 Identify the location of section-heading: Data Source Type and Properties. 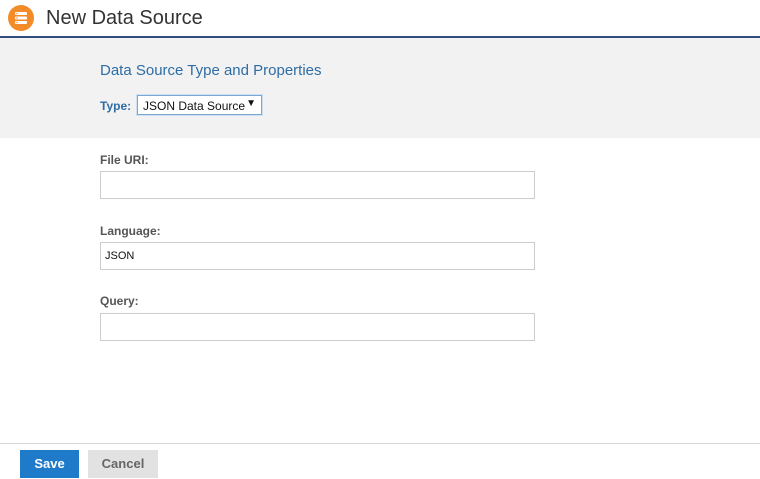
(211, 70).